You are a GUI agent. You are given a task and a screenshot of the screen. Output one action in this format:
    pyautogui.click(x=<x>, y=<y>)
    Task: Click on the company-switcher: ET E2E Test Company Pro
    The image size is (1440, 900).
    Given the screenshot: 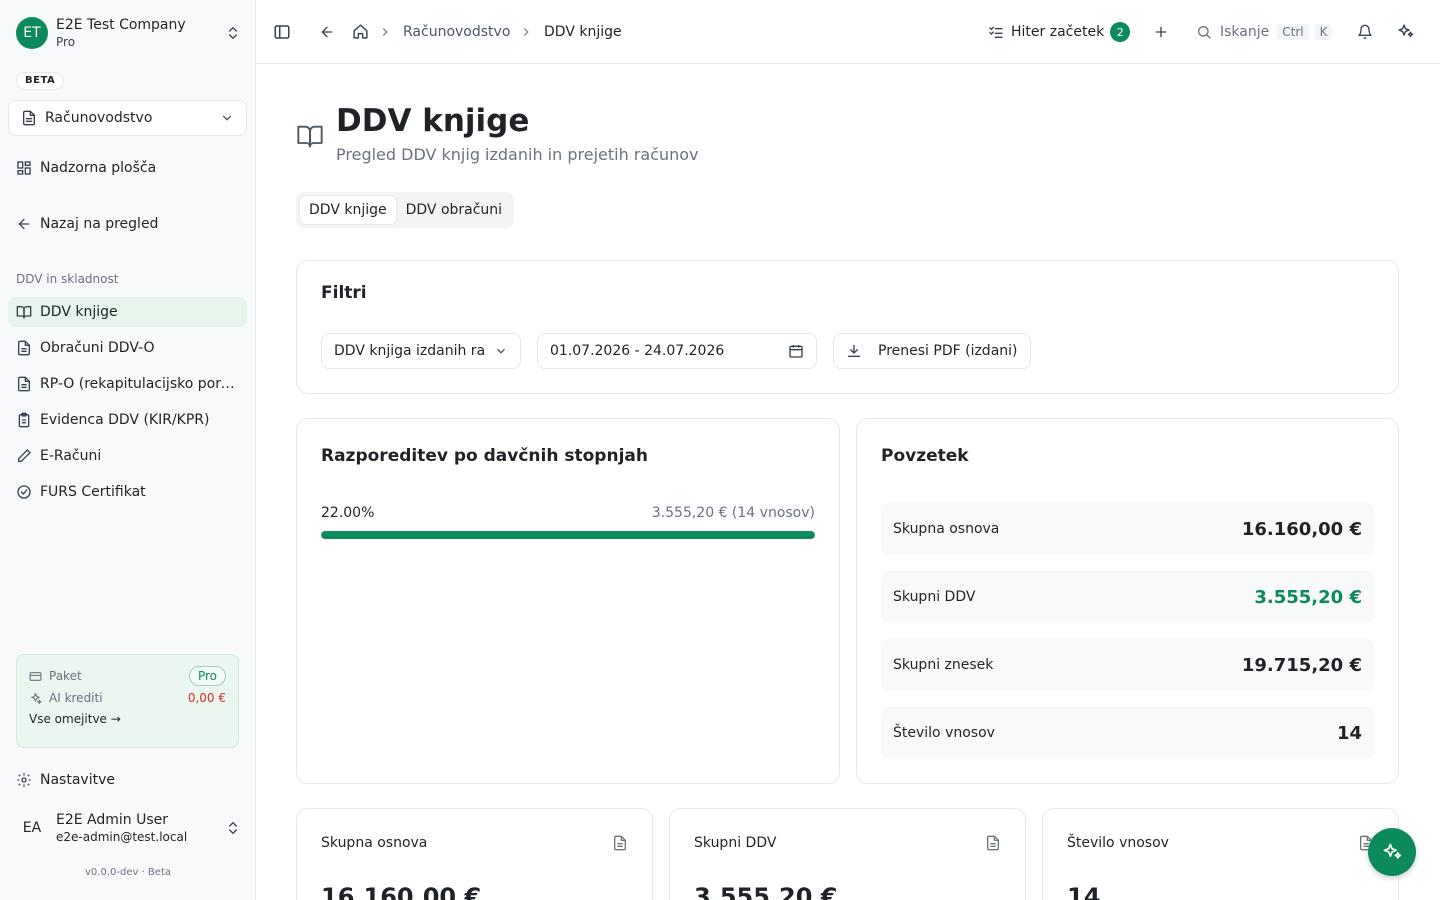 What is the action you would take?
    pyautogui.click(x=128, y=33)
    